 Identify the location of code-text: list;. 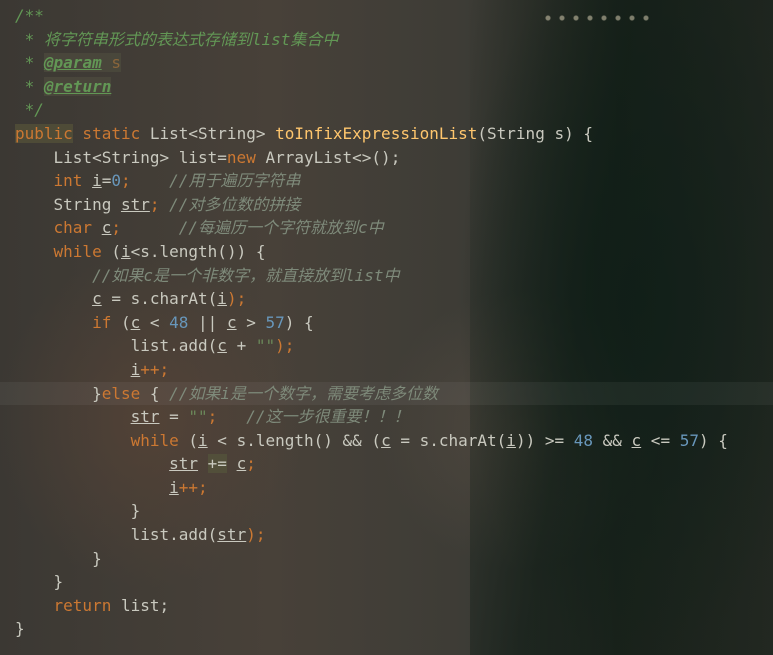
(140, 605).